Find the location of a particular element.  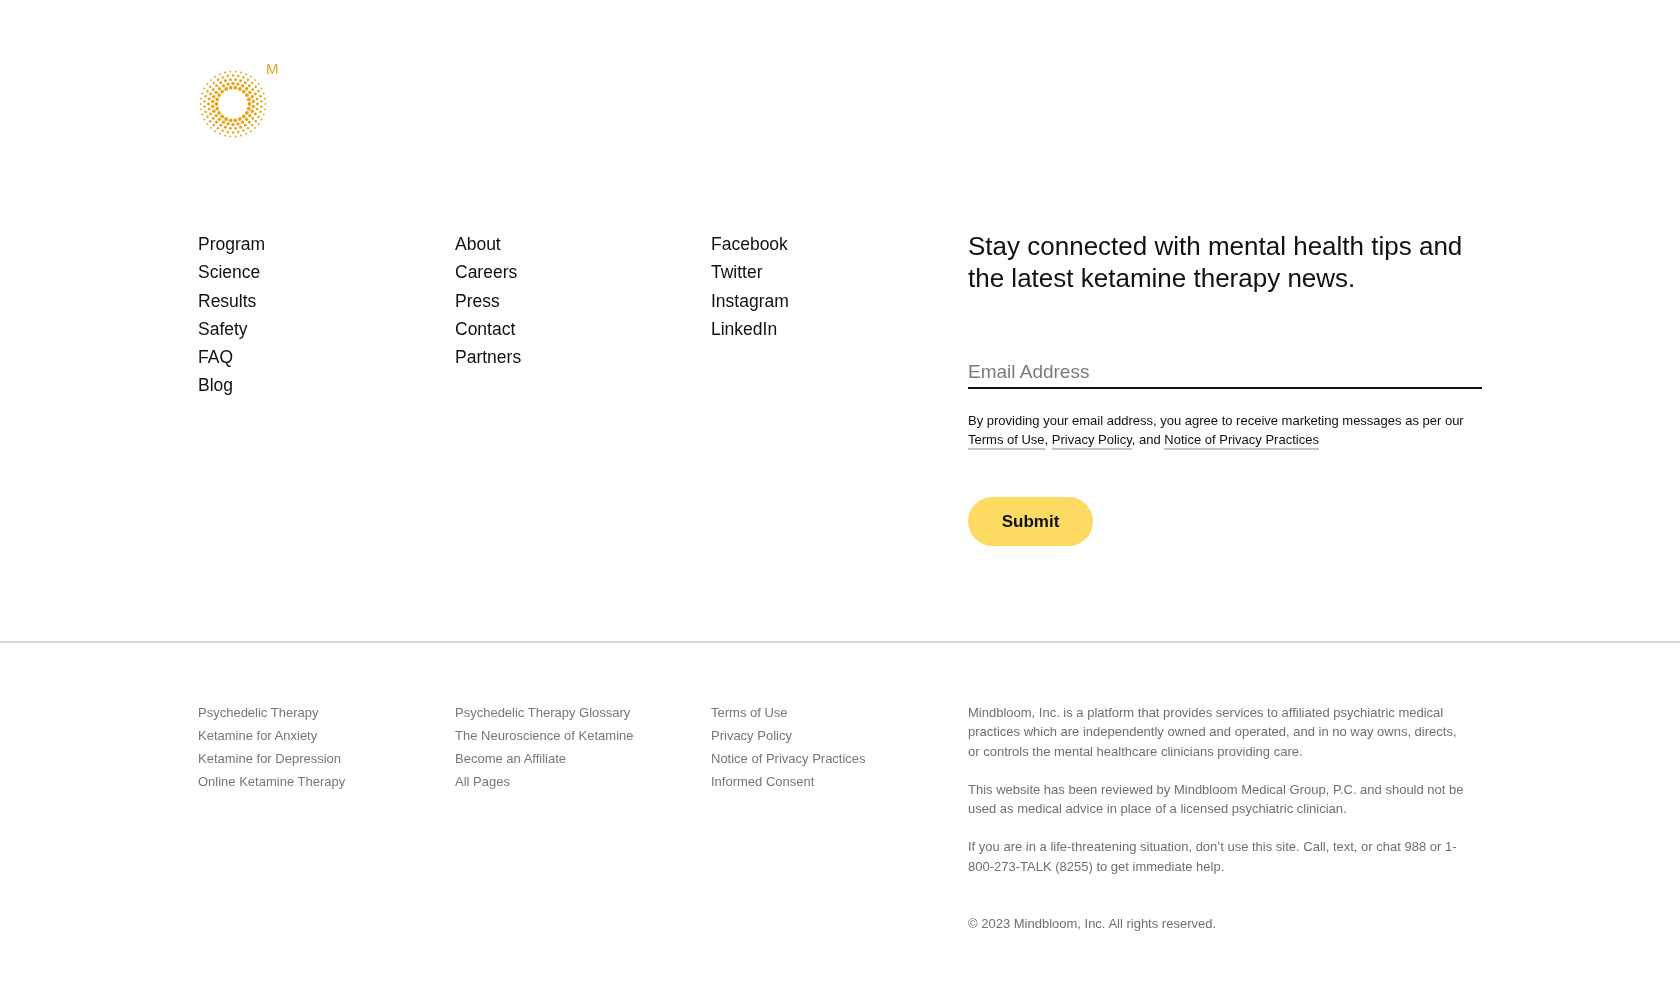

footer-link: Psychedelic Therapy Glossary is located at coordinates (543, 712).